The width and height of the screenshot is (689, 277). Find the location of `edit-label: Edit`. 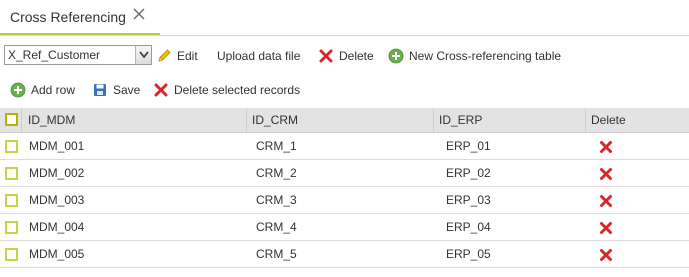

edit-label: Edit is located at coordinates (187, 56).